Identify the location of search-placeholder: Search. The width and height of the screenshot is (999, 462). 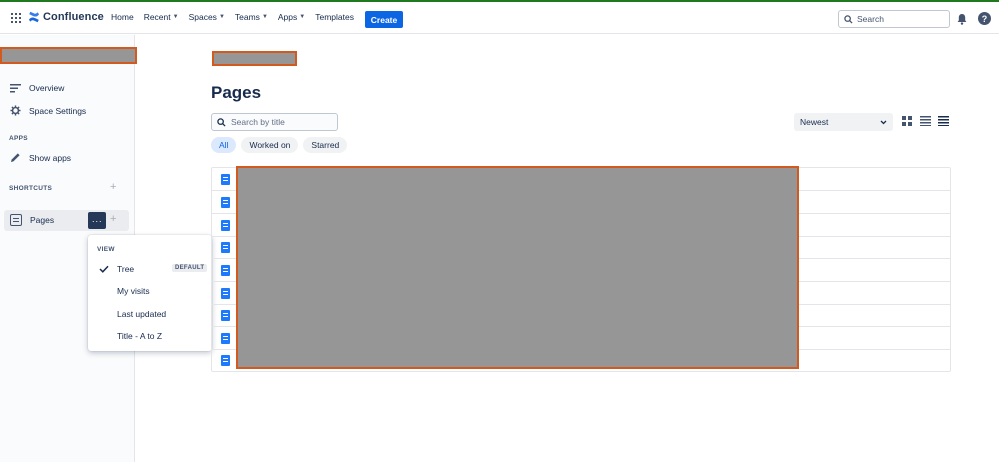
(870, 19).